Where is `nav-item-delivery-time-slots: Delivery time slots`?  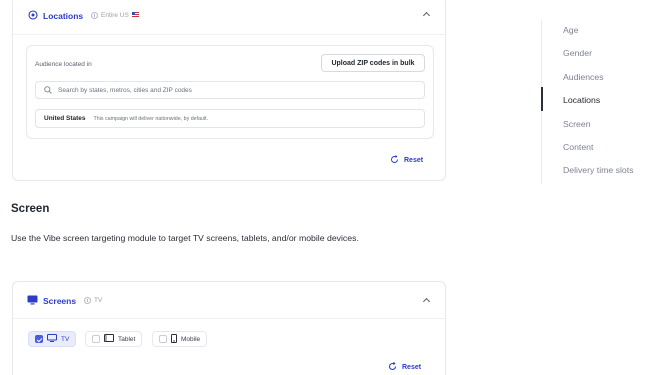 nav-item-delivery-time-slots: Delivery time slots is located at coordinates (598, 170).